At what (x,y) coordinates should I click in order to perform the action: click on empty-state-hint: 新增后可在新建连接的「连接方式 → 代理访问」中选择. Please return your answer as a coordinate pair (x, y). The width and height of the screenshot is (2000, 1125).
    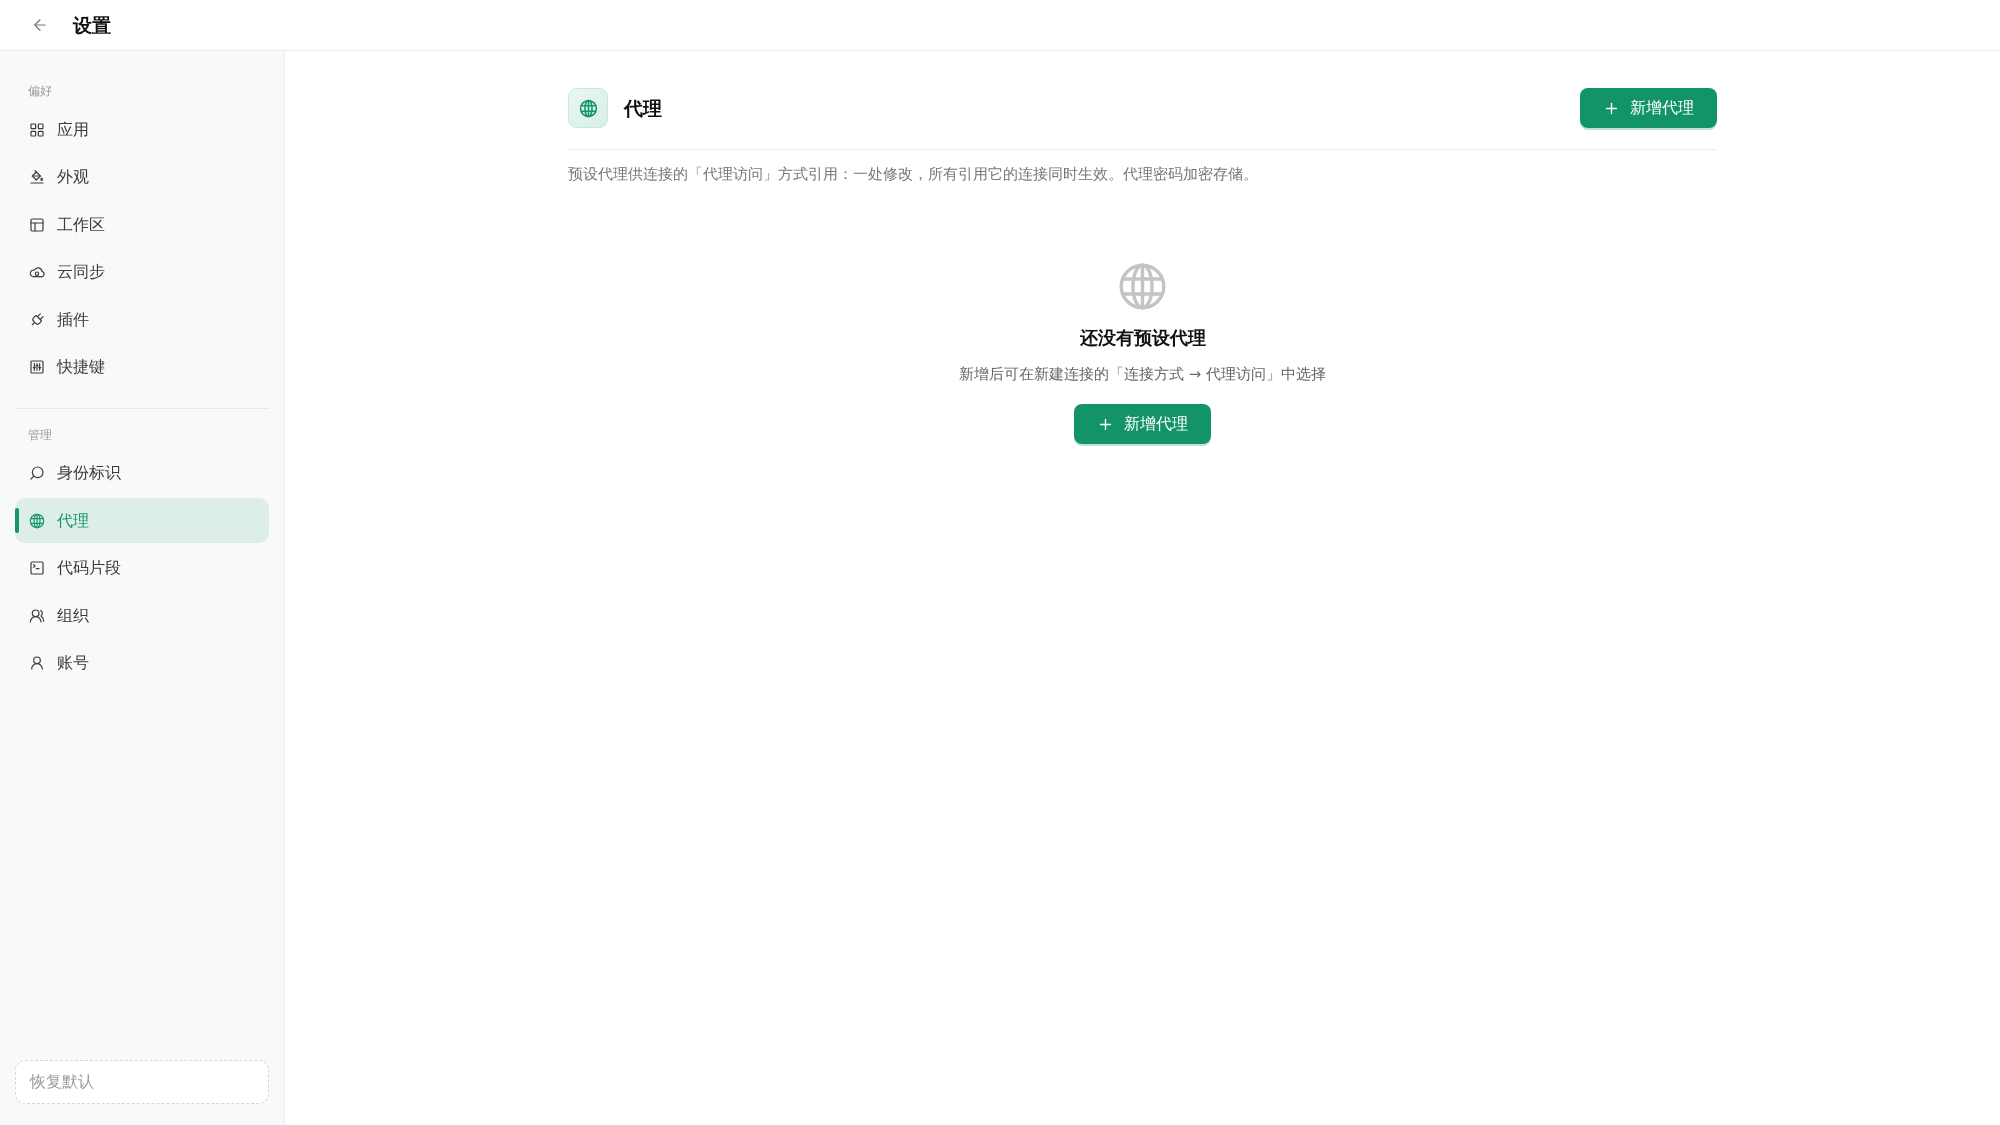
    Looking at the image, I should click on (1142, 374).